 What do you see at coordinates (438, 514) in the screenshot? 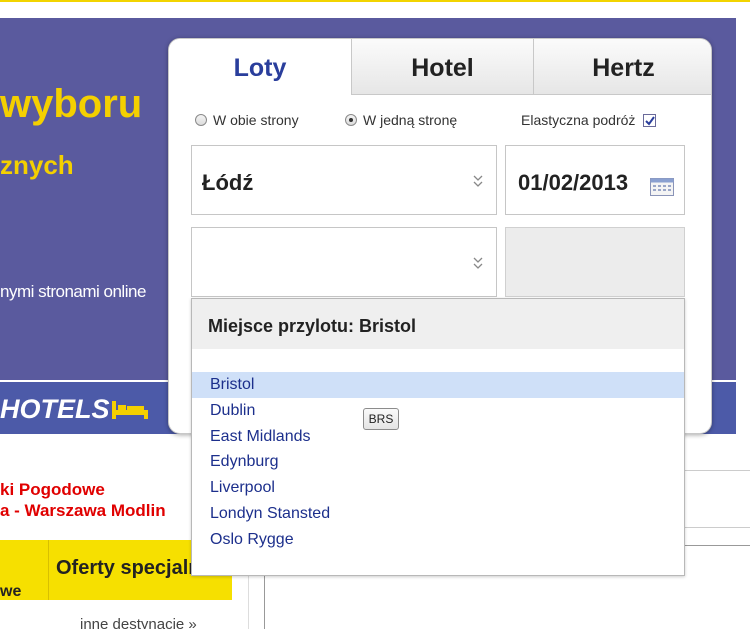
I see `destination-option: Londyn Stansted` at bounding box center [438, 514].